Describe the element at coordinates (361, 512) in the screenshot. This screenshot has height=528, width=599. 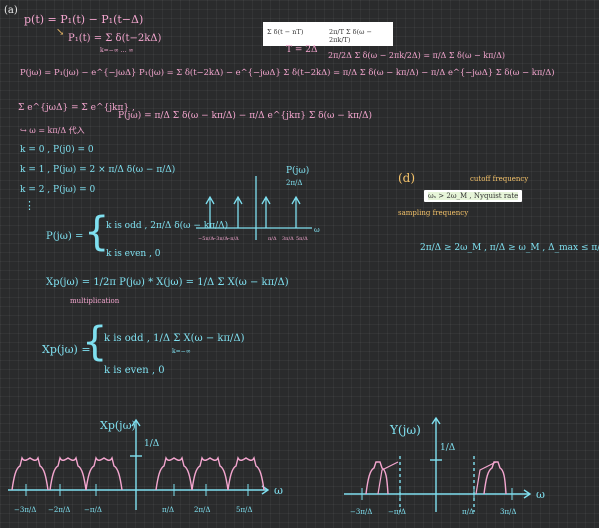
I see `plot2-tick-label: −3π/Δ` at that location.